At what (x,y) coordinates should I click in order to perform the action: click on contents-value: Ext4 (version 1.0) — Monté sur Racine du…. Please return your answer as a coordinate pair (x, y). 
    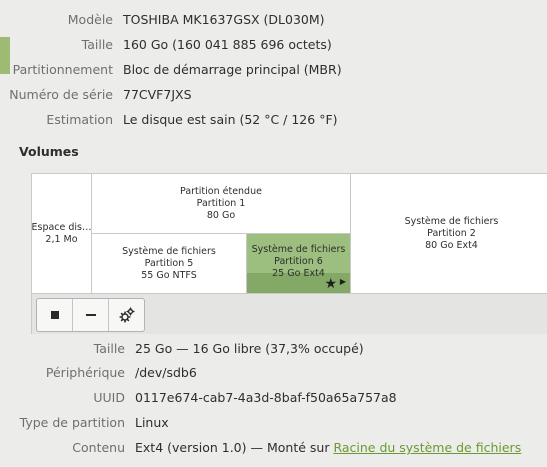
    Looking at the image, I should click on (328, 447).